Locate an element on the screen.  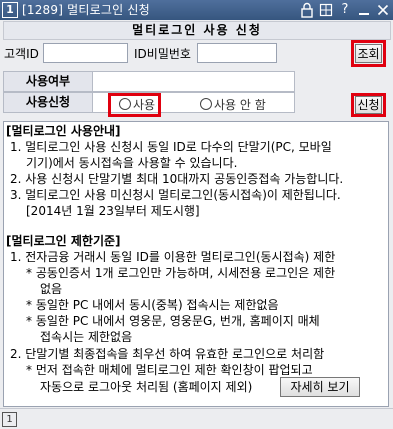
help-icon: ? is located at coordinates (345, 10).